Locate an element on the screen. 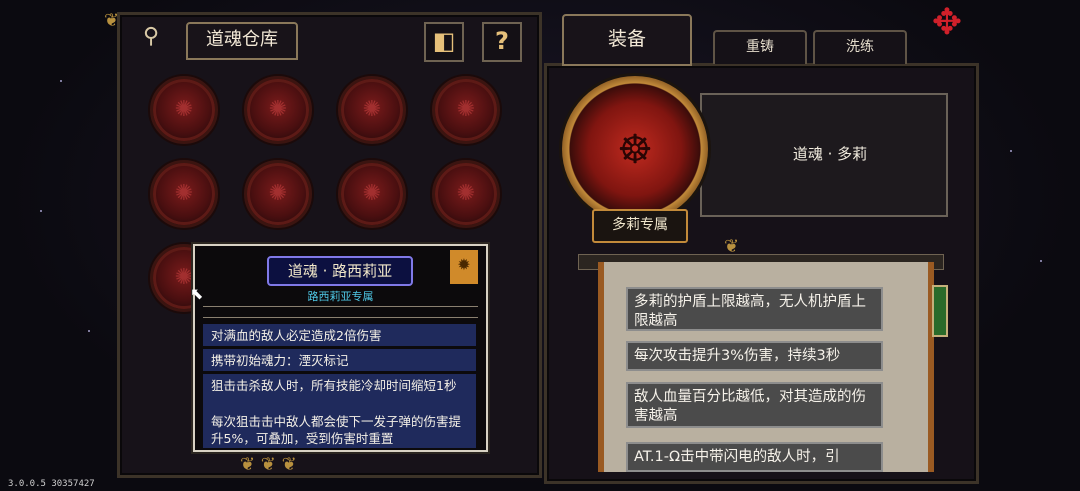 This screenshot has height=491, width=1080. pinwheel-icon: ✥ is located at coordinates (947, 23).